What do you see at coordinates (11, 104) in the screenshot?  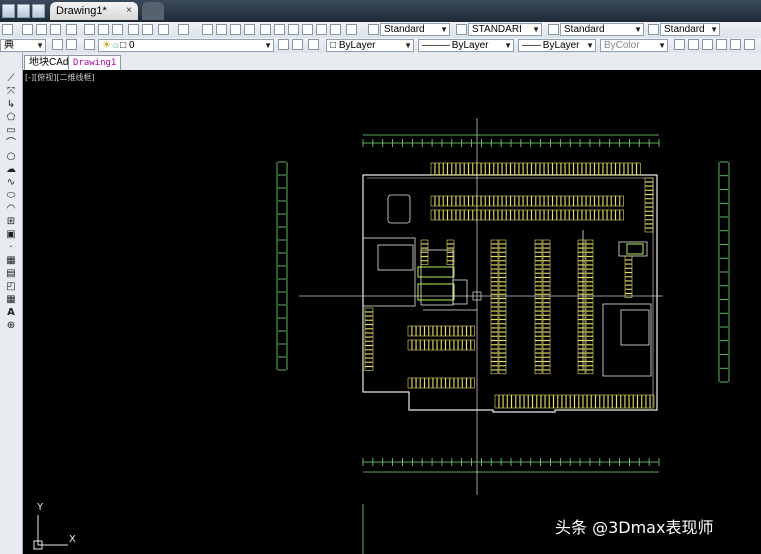 I see `polyline-icon: ↳` at bounding box center [11, 104].